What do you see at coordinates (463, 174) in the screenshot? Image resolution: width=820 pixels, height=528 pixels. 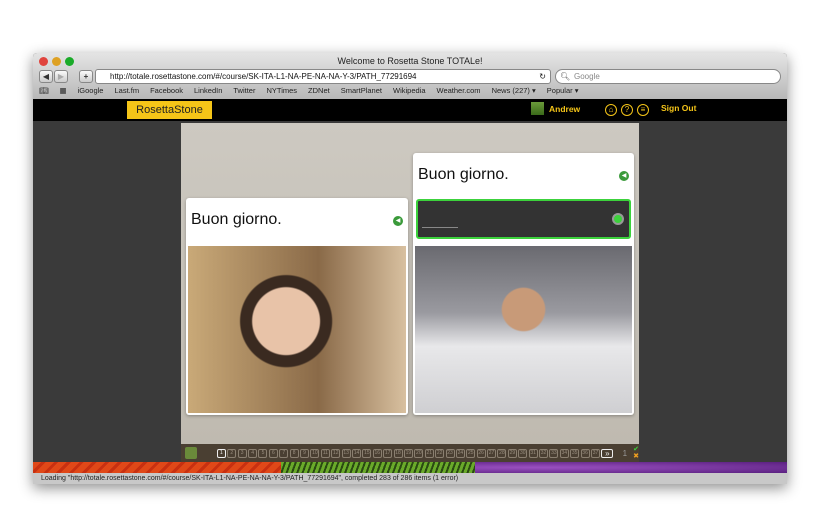 I see `right-phrase: Buon giorno.` at bounding box center [463, 174].